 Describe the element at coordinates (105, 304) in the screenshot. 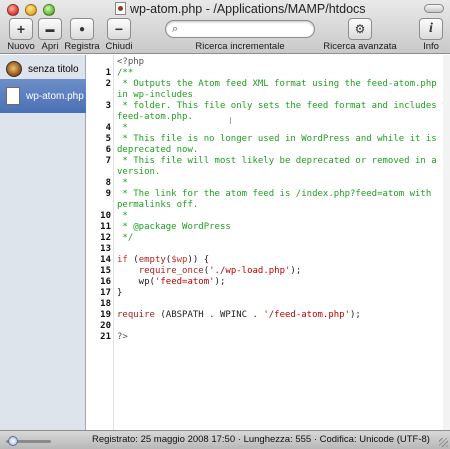

I see `line-number: 18` at that location.